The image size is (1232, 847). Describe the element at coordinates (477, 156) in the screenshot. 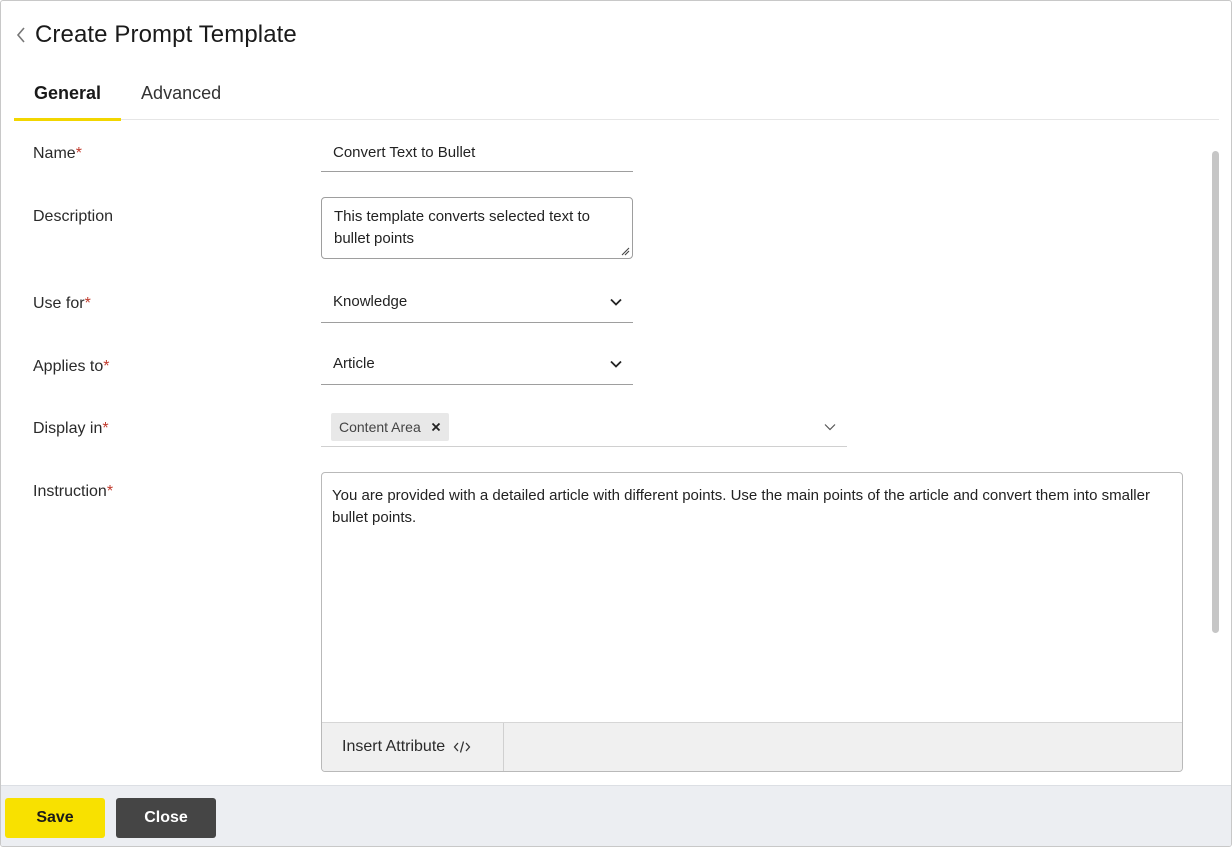

I see `name-input: Convert Text to Bullet` at that location.